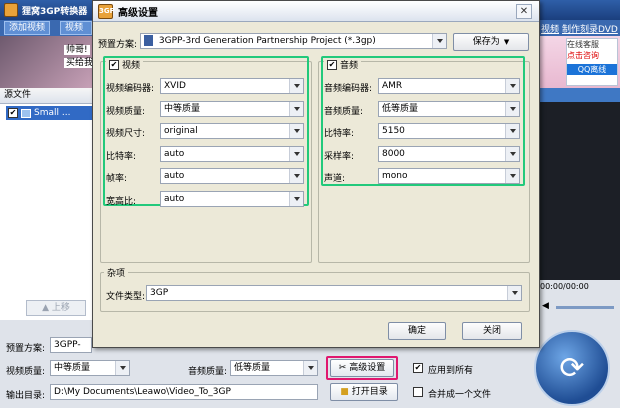  What do you see at coordinates (117, 179) in the screenshot?
I see `video-row-label: 帧率:` at bounding box center [117, 179].